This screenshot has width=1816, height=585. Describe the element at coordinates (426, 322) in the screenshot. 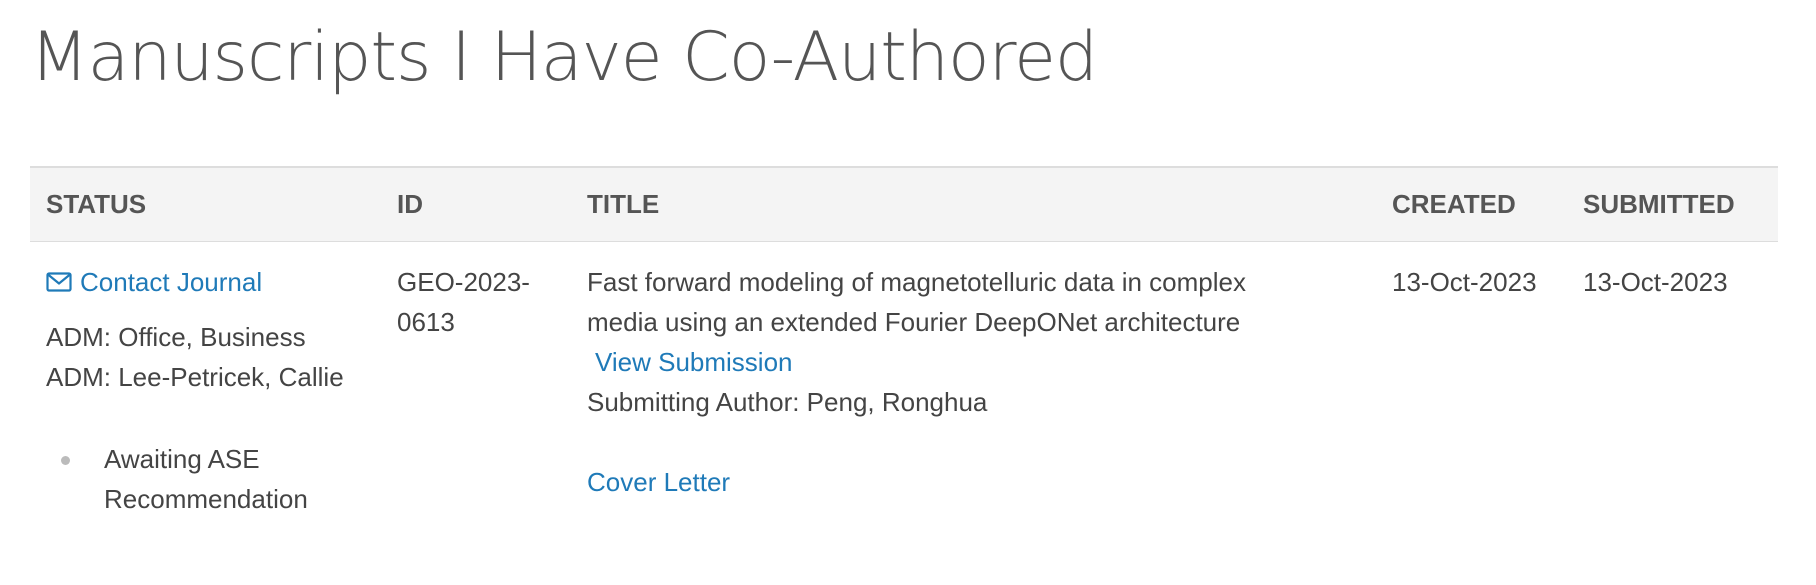

I see `manuscript-id-line: 0613` at that location.